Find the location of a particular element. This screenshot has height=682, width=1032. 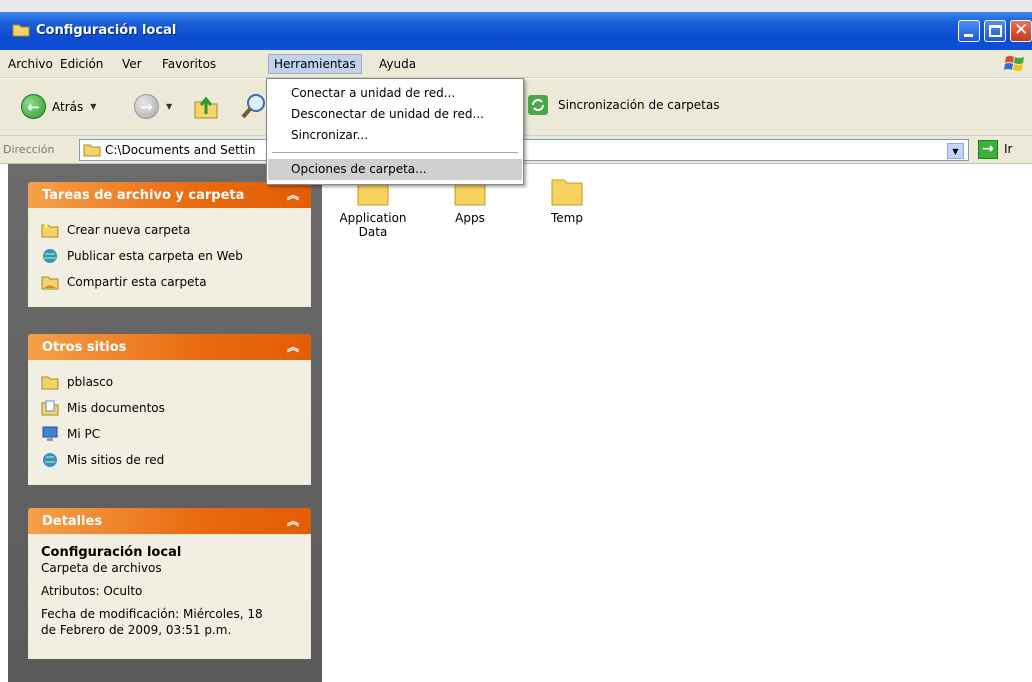

folder-temp: Temp is located at coordinates (567, 198).